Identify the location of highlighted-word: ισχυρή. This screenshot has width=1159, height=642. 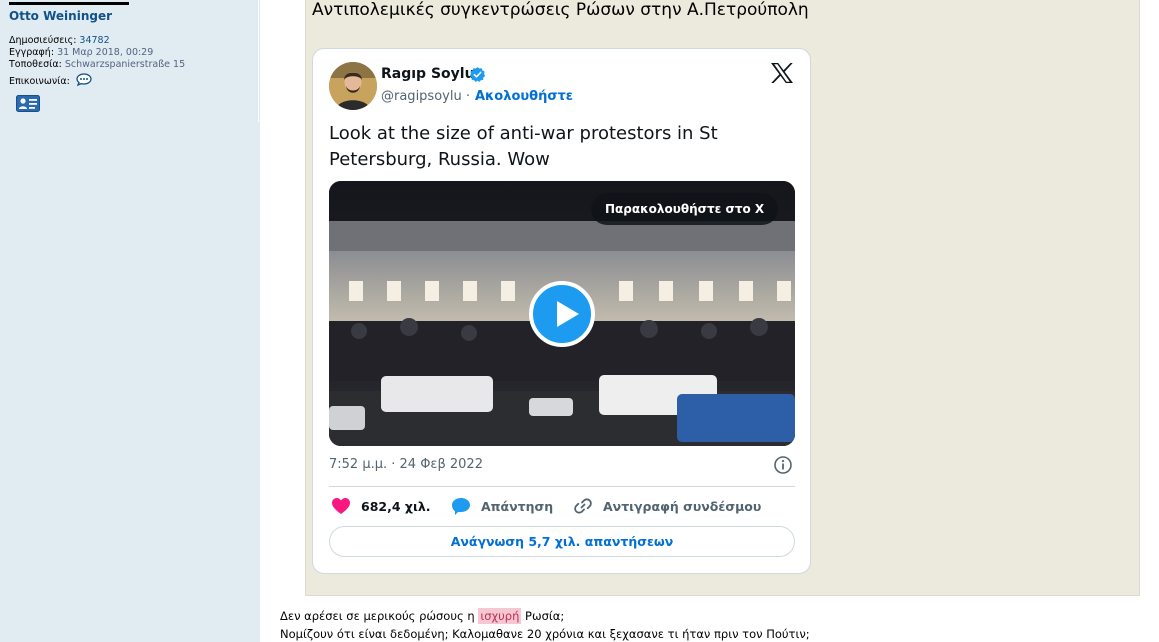
(500, 616).